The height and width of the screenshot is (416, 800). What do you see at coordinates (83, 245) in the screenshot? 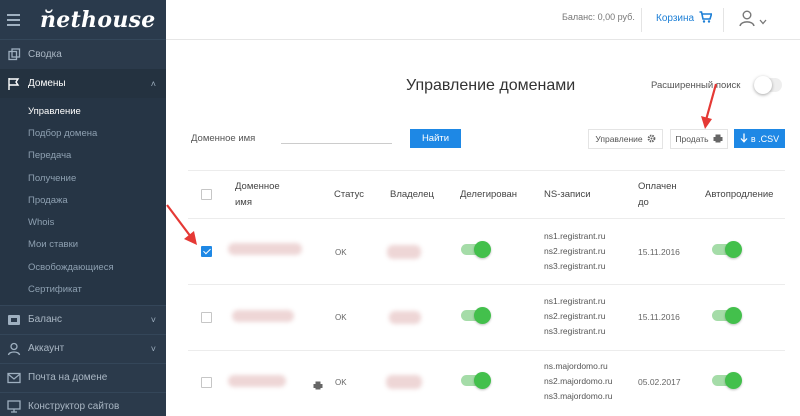
I see `sidebar-subitem-bids: Мои ставки` at bounding box center [83, 245].